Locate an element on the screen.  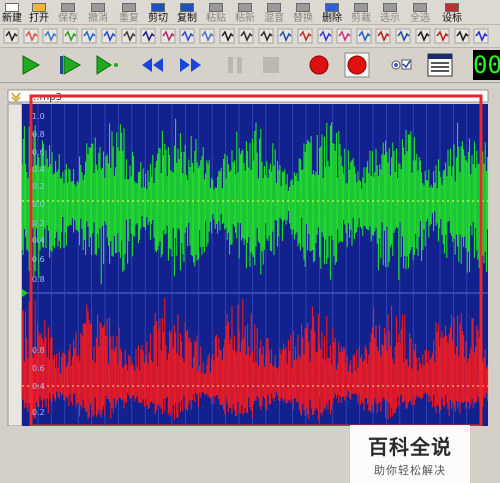
cut-icon is located at coordinates (158, 7).